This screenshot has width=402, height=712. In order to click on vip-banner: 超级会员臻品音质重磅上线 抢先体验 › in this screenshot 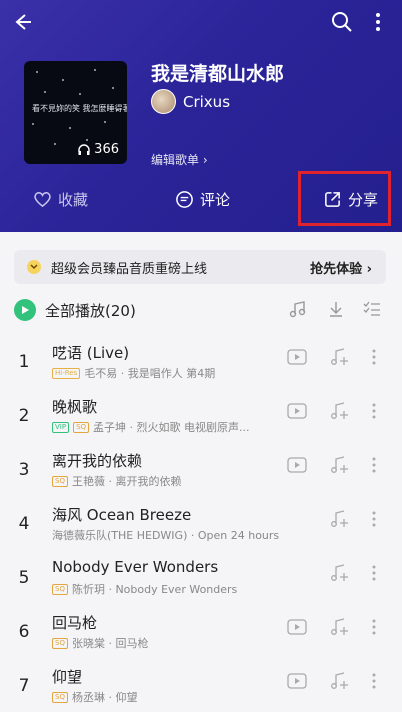, I will do `click(200, 267)`.